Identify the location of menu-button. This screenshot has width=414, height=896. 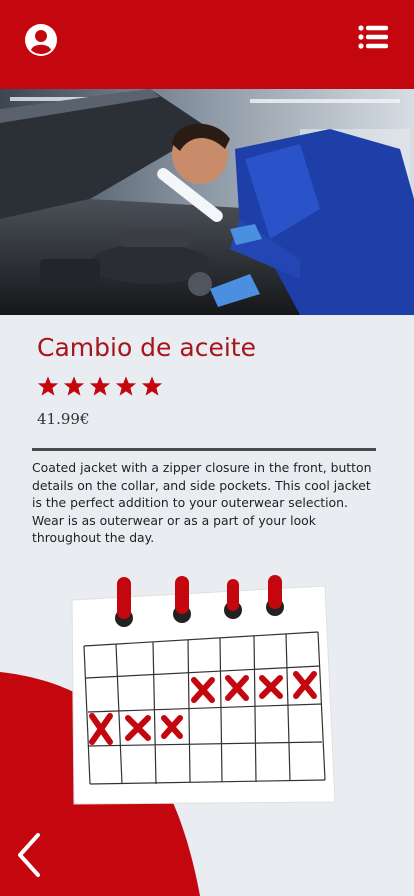
(373, 37).